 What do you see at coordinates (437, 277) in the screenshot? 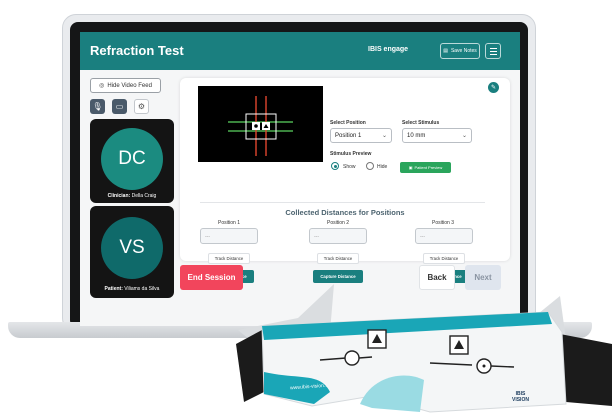
I see `back-button: Back` at bounding box center [437, 277].